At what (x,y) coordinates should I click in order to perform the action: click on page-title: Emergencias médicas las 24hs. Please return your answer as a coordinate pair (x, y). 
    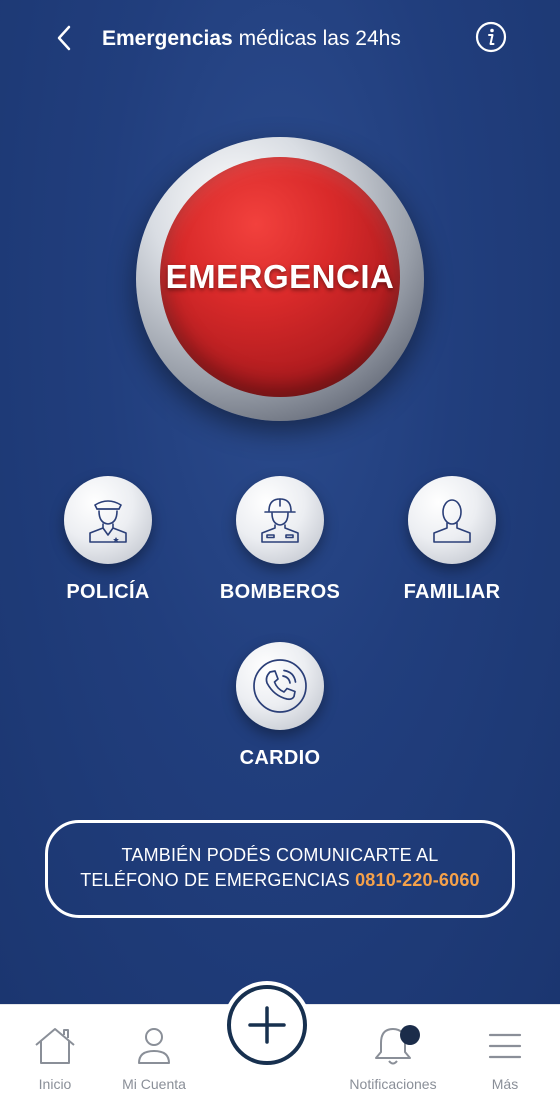
    Looking at the image, I should click on (251, 39).